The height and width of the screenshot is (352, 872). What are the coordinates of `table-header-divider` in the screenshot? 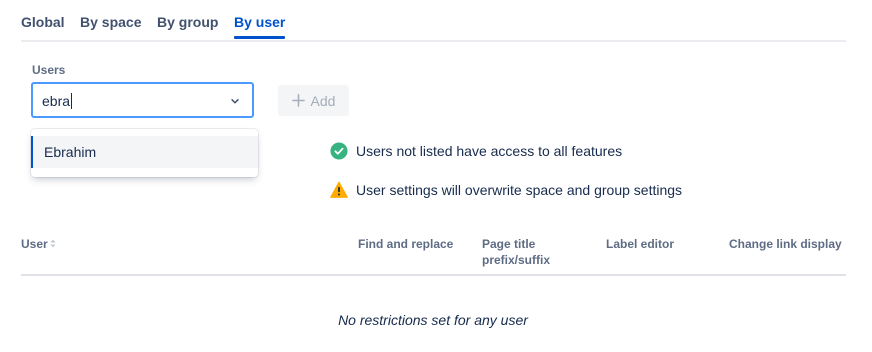 It's located at (433, 275).